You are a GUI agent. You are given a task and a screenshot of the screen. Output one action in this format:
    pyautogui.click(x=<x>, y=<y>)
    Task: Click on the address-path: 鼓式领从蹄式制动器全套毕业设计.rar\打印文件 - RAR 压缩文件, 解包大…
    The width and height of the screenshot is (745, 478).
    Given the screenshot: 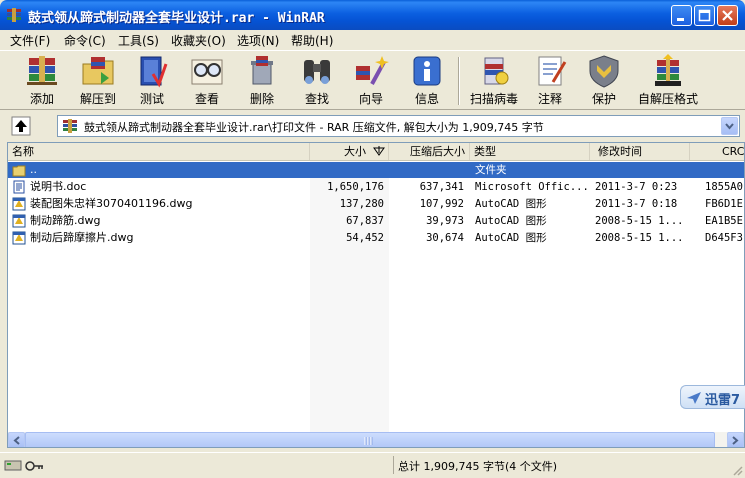 What is the action you would take?
    pyautogui.click(x=314, y=127)
    